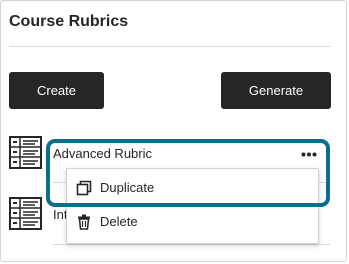 This screenshot has height=264, width=349. Describe the element at coordinates (69, 21) in the screenshot. I see `page-title: Course Rubrics` at that location.